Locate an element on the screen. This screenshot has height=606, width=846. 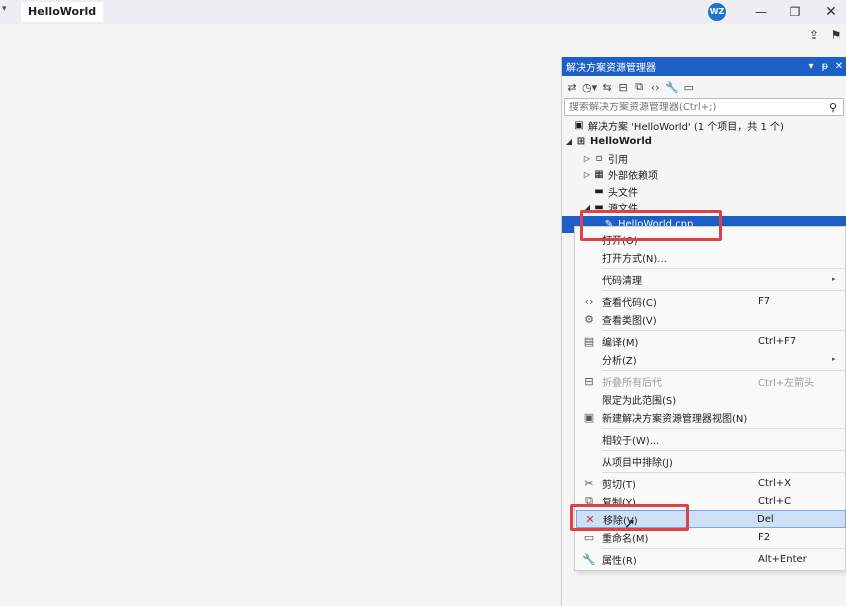
menu-item-code-cleanup: 代码清理 ▸ is located at coordinates (711, 279).